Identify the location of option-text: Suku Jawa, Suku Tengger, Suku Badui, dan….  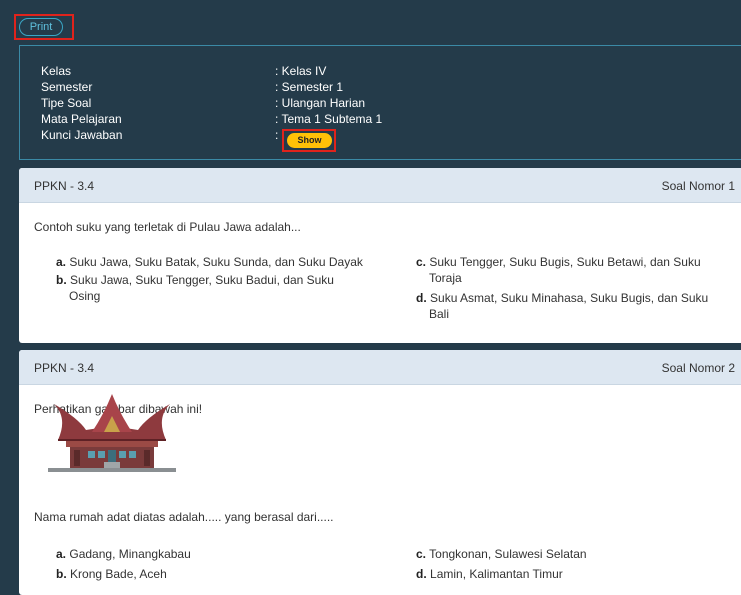
(202, 280).